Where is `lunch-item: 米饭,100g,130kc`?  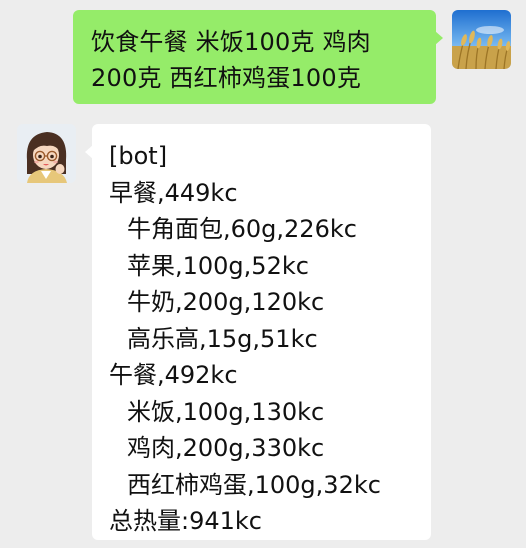
lunch-item: 米饭,100g,130kc is located at coordinates (226, 411).